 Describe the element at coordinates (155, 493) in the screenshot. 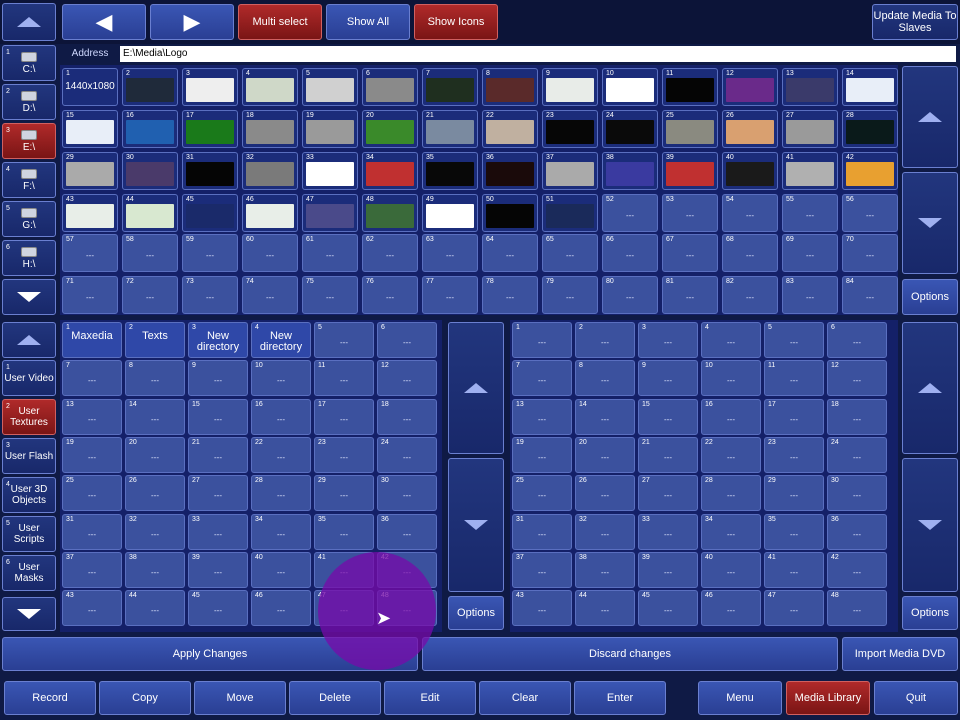

I see `library-cell: 26 ---` at that location.